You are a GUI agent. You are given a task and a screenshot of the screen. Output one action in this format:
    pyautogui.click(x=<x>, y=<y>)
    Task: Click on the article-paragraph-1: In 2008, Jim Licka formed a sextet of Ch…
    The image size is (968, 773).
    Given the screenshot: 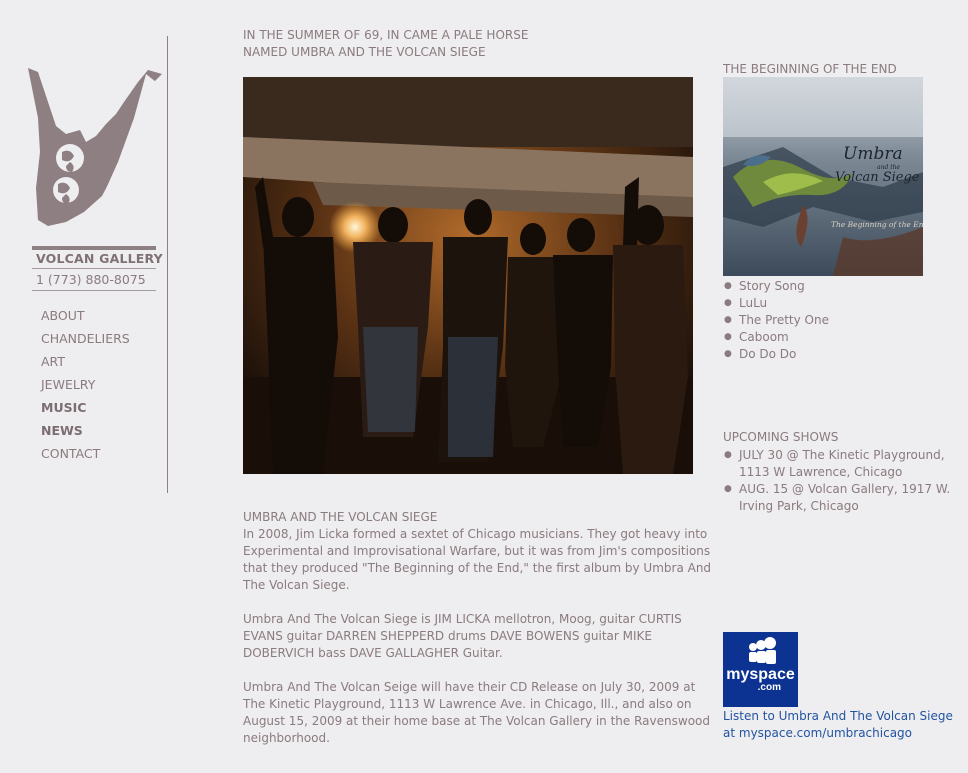 What is the action you would take?
    pyautogui.click(x=477, y=559)
    